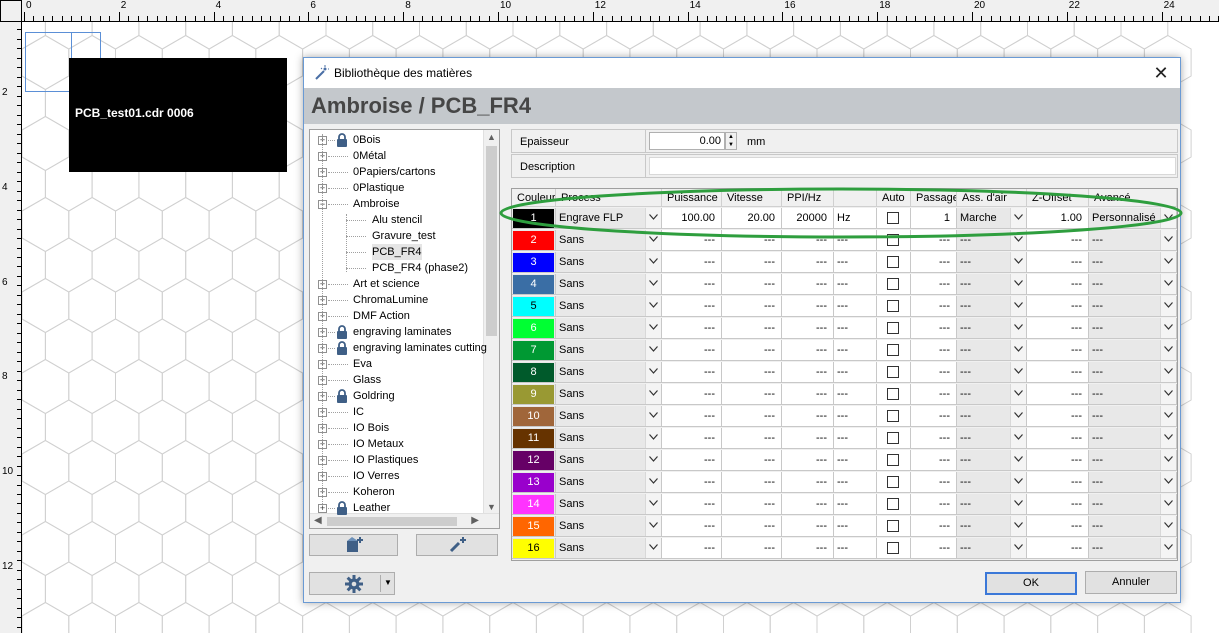 The image size is (1219, 633). I want to click on color-cell: 10, so click(534, 416).